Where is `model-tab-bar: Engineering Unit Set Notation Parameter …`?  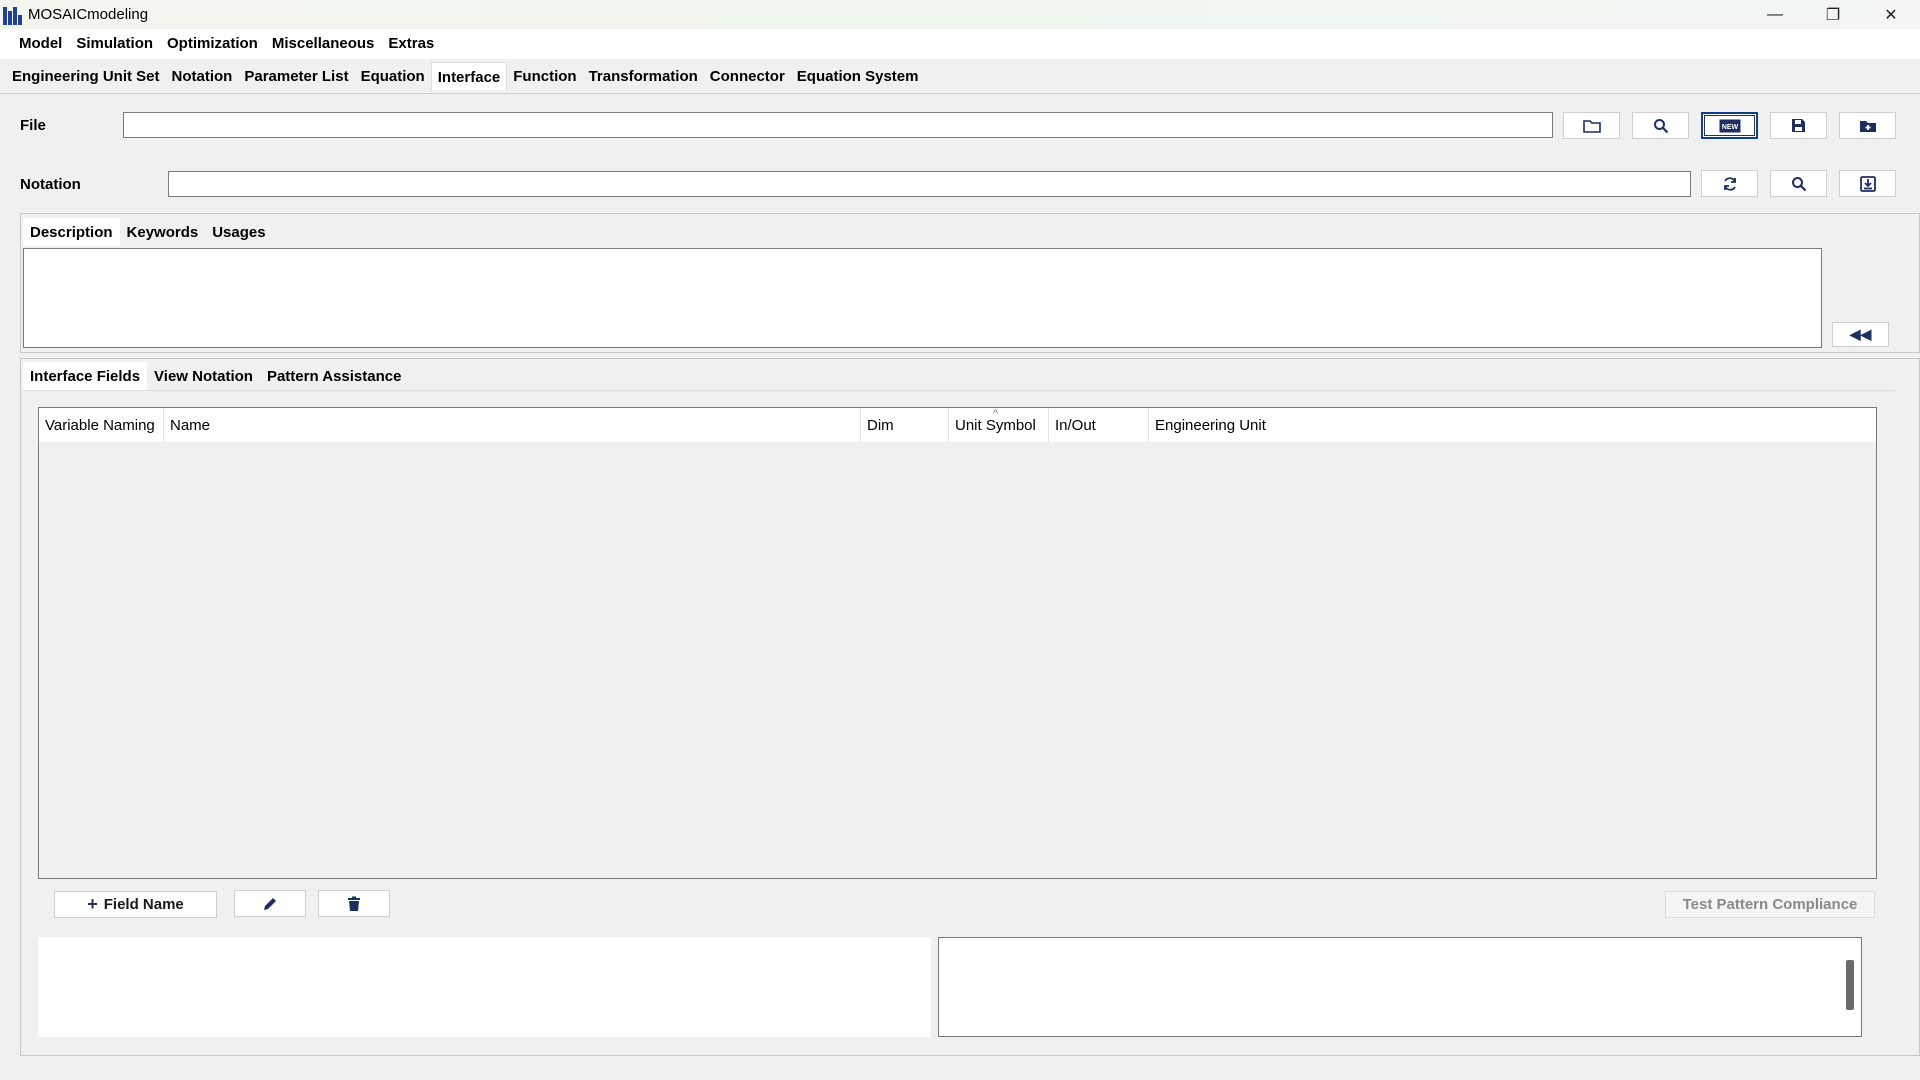
model-tab-bar: Engineering Unit Set Notation Parameter … is located at coordinates (960, 76).